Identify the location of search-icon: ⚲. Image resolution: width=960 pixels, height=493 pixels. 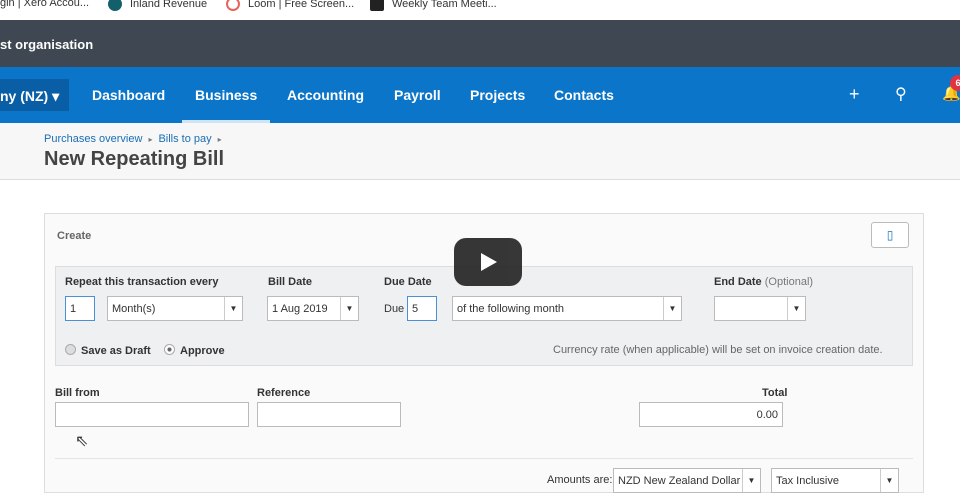
(901, 94).